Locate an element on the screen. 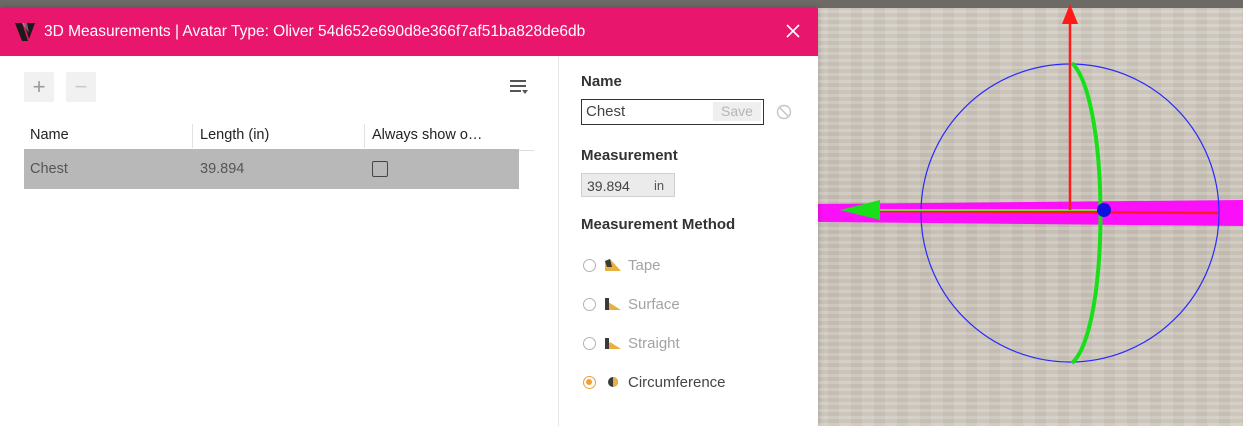  save-button: Save is located at coordinates (737, 111).